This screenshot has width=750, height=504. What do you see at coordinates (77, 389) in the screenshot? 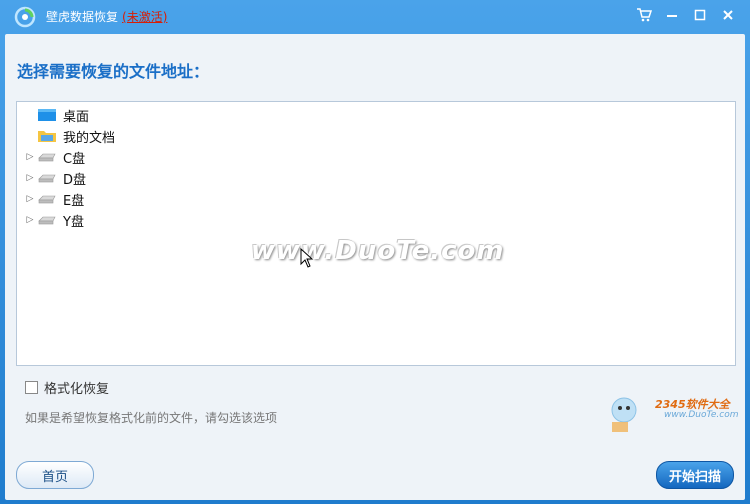
I see `format-recover-label: 格式化恢复` at bounding box center [77, 389].